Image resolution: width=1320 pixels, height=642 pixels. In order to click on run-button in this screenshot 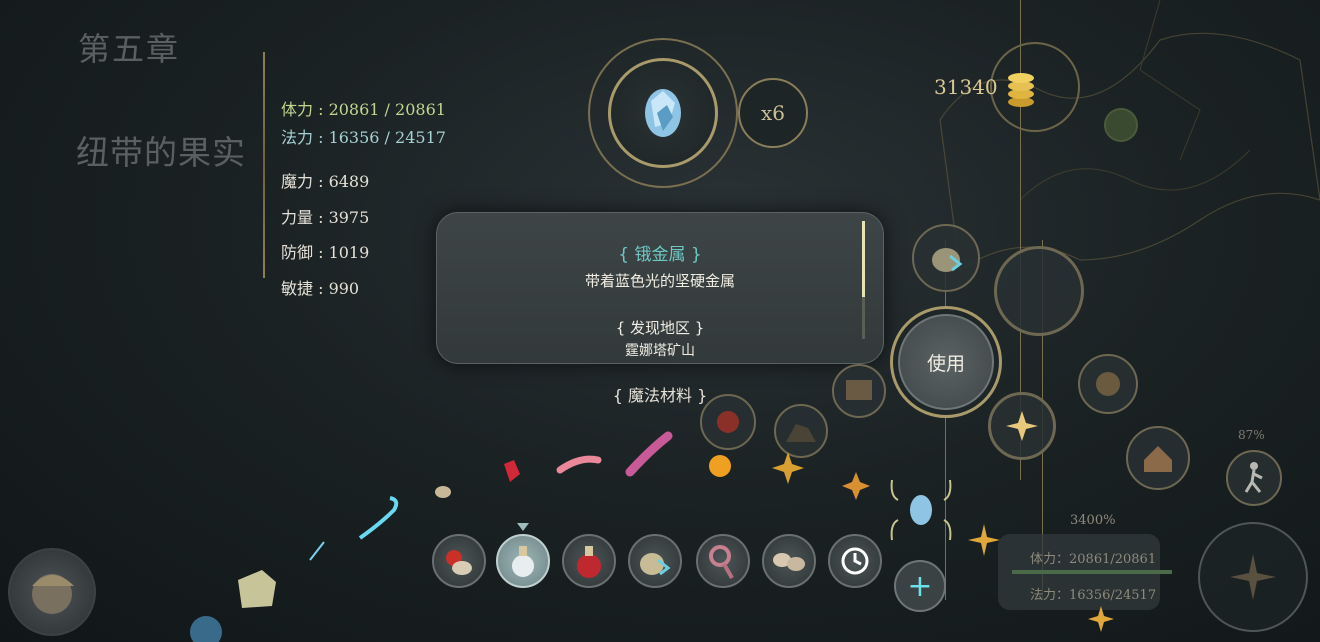, I will do `click(1254, 478)`.